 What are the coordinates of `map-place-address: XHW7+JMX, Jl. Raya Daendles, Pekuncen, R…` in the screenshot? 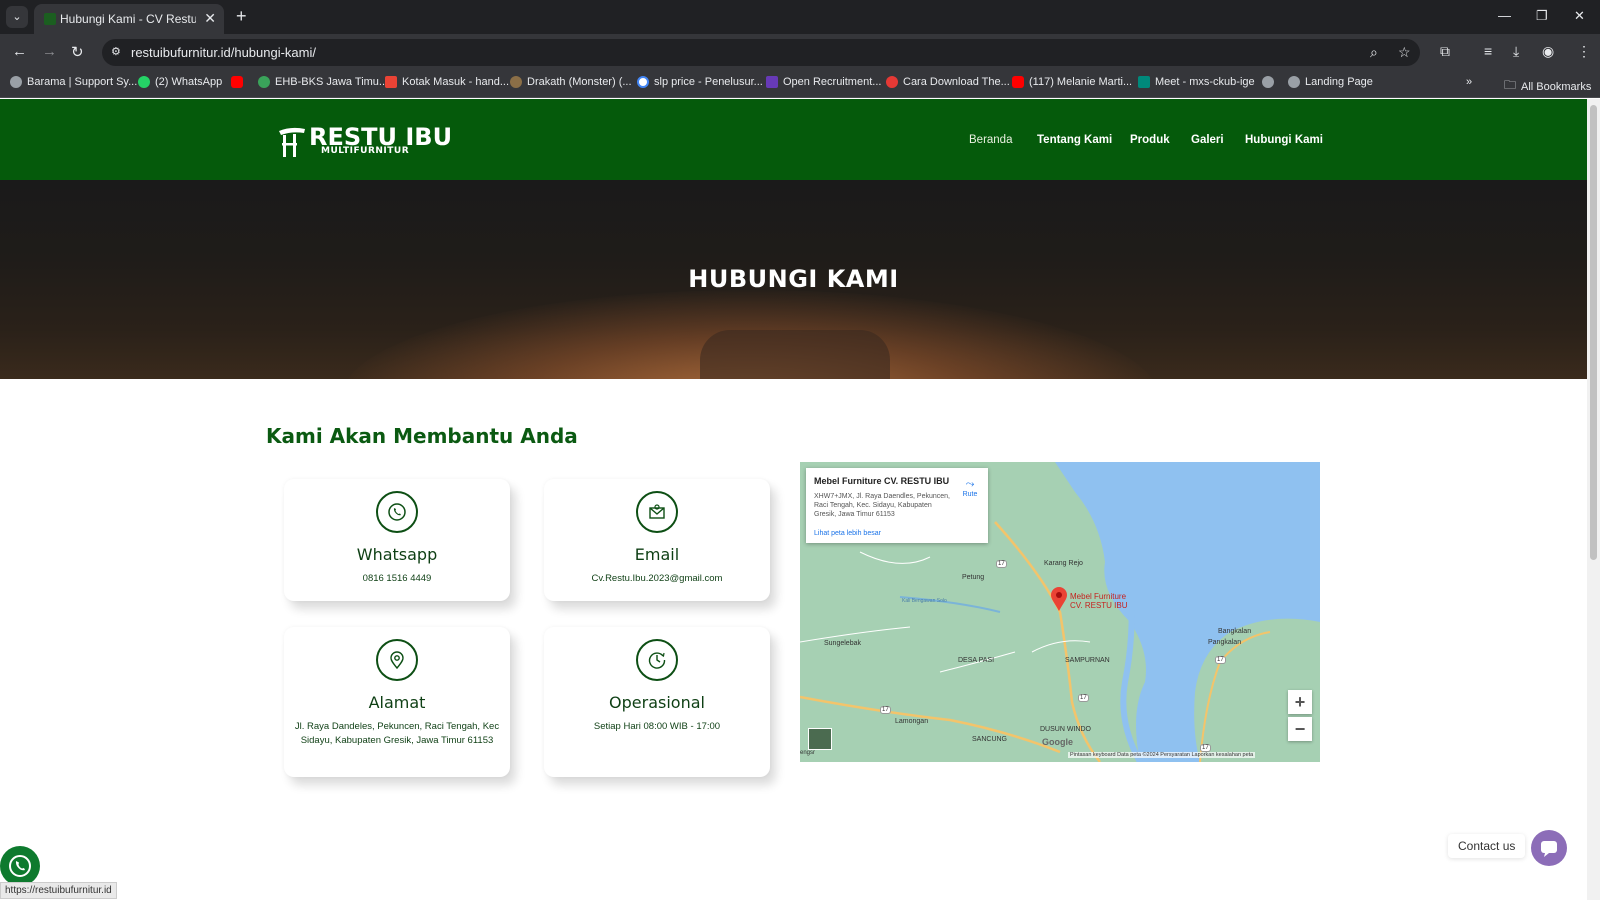 It's located at (882, 505).